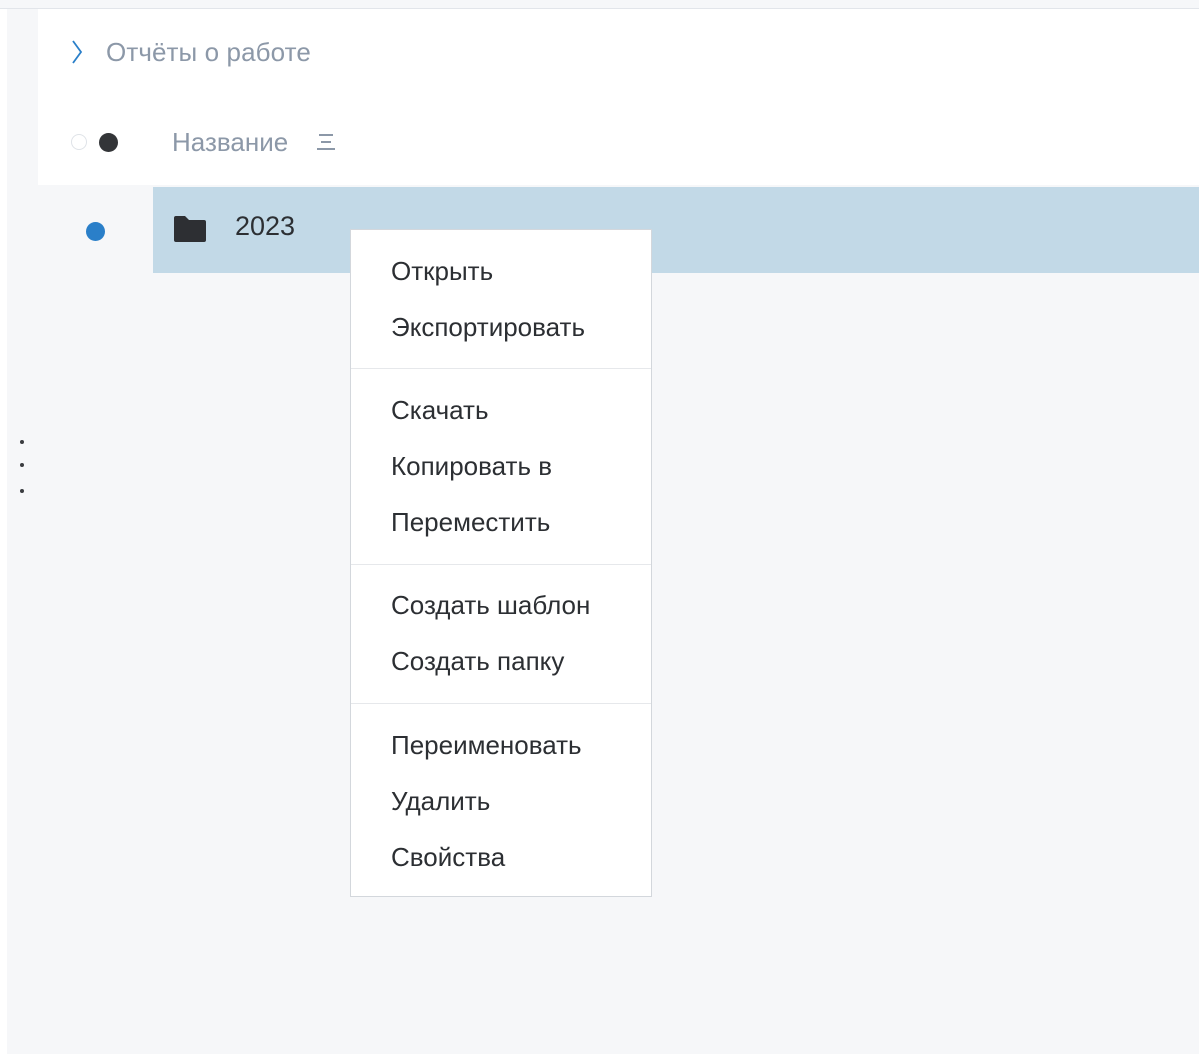  Describe the element at coordinates (77, 52) in the screenshot. I see `chevron-right-icon` at that location.